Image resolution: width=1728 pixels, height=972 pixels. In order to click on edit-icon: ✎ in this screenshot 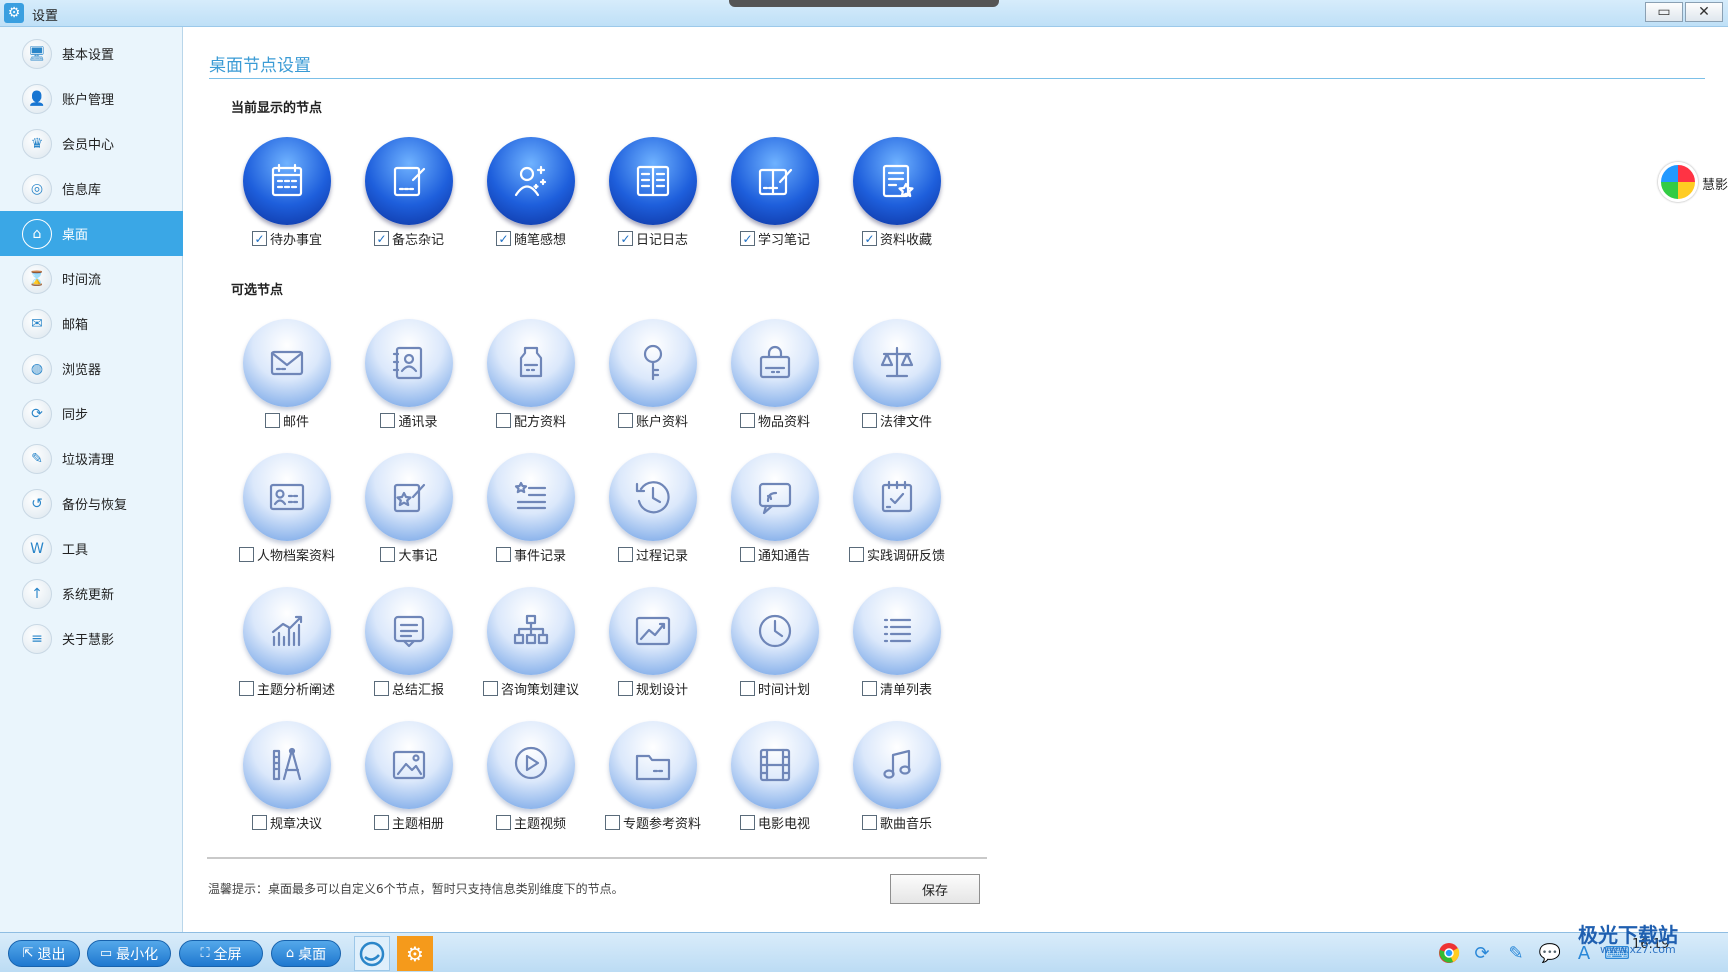, I will do `click(1516, 954)`.